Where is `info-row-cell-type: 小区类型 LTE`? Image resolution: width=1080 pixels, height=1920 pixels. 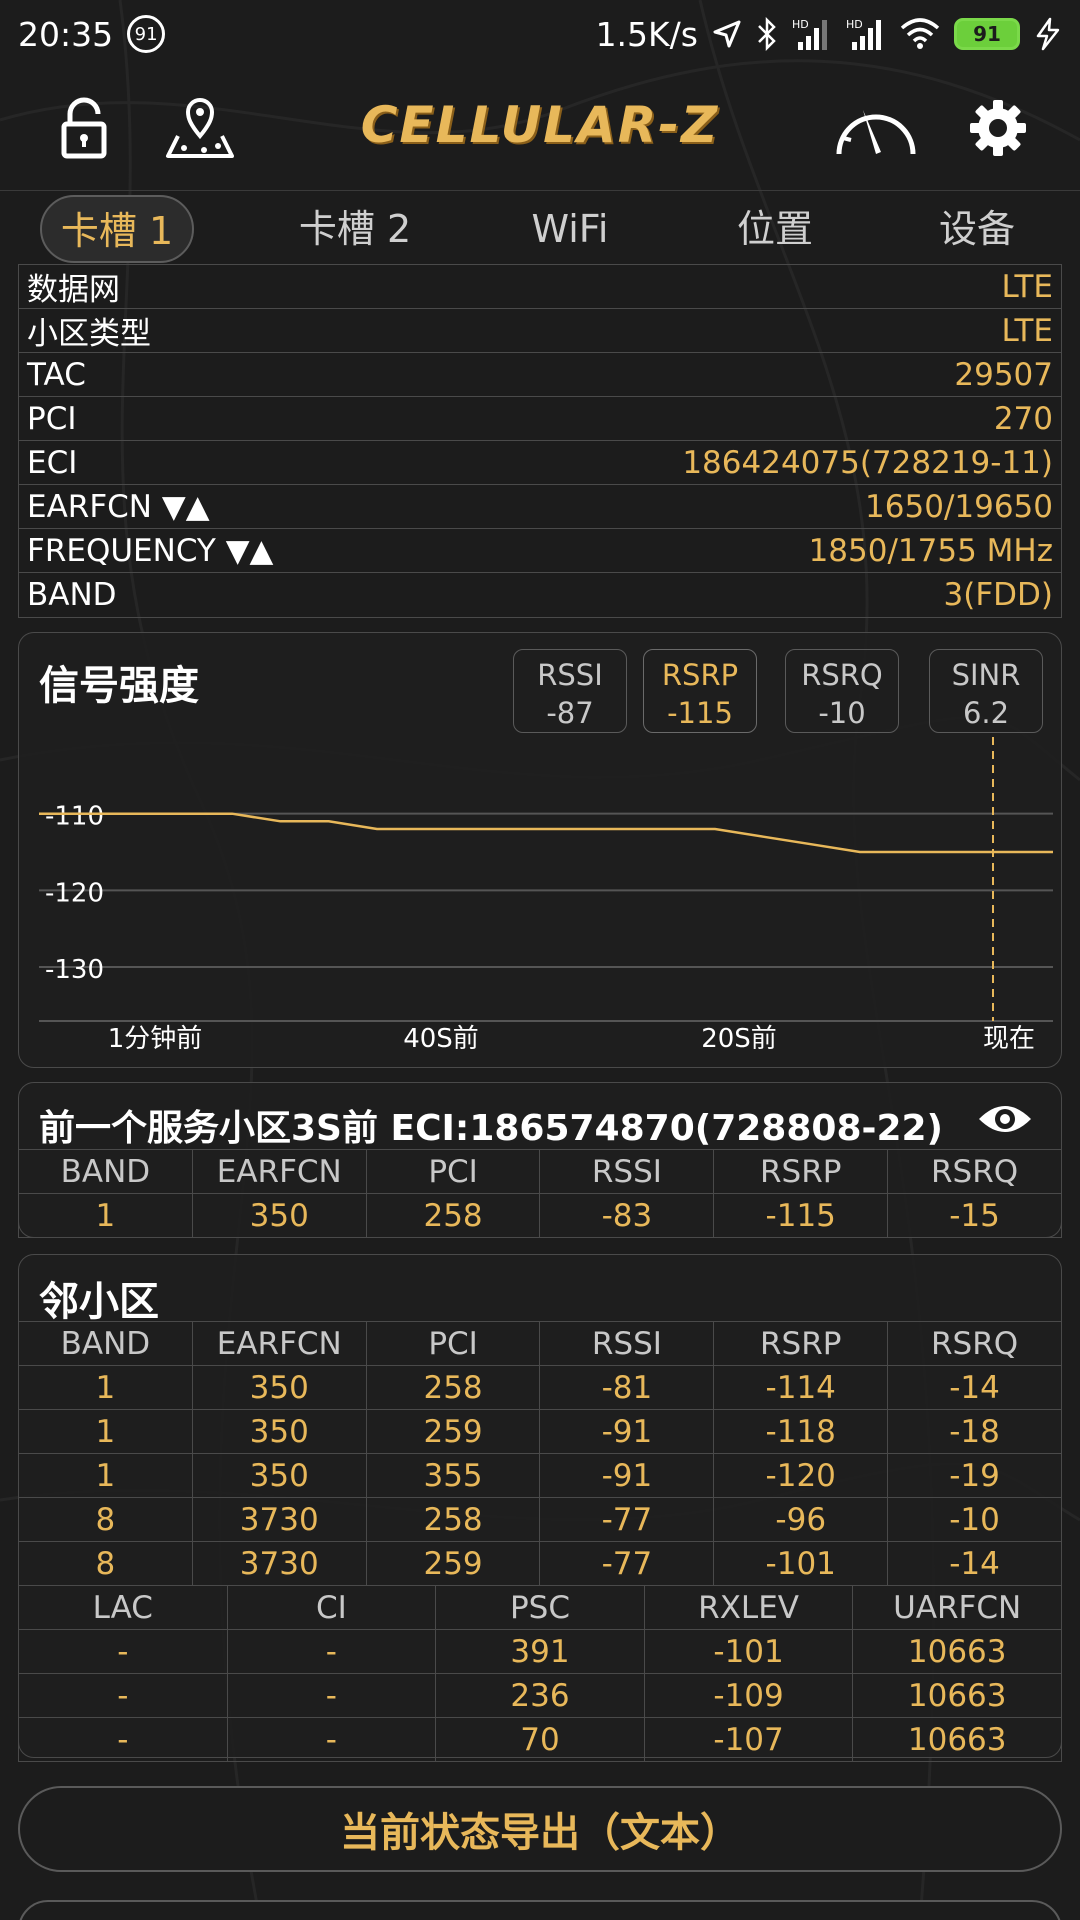 info-row-cell-type: 小区类型 LTE is located at coordinates (540, 331).